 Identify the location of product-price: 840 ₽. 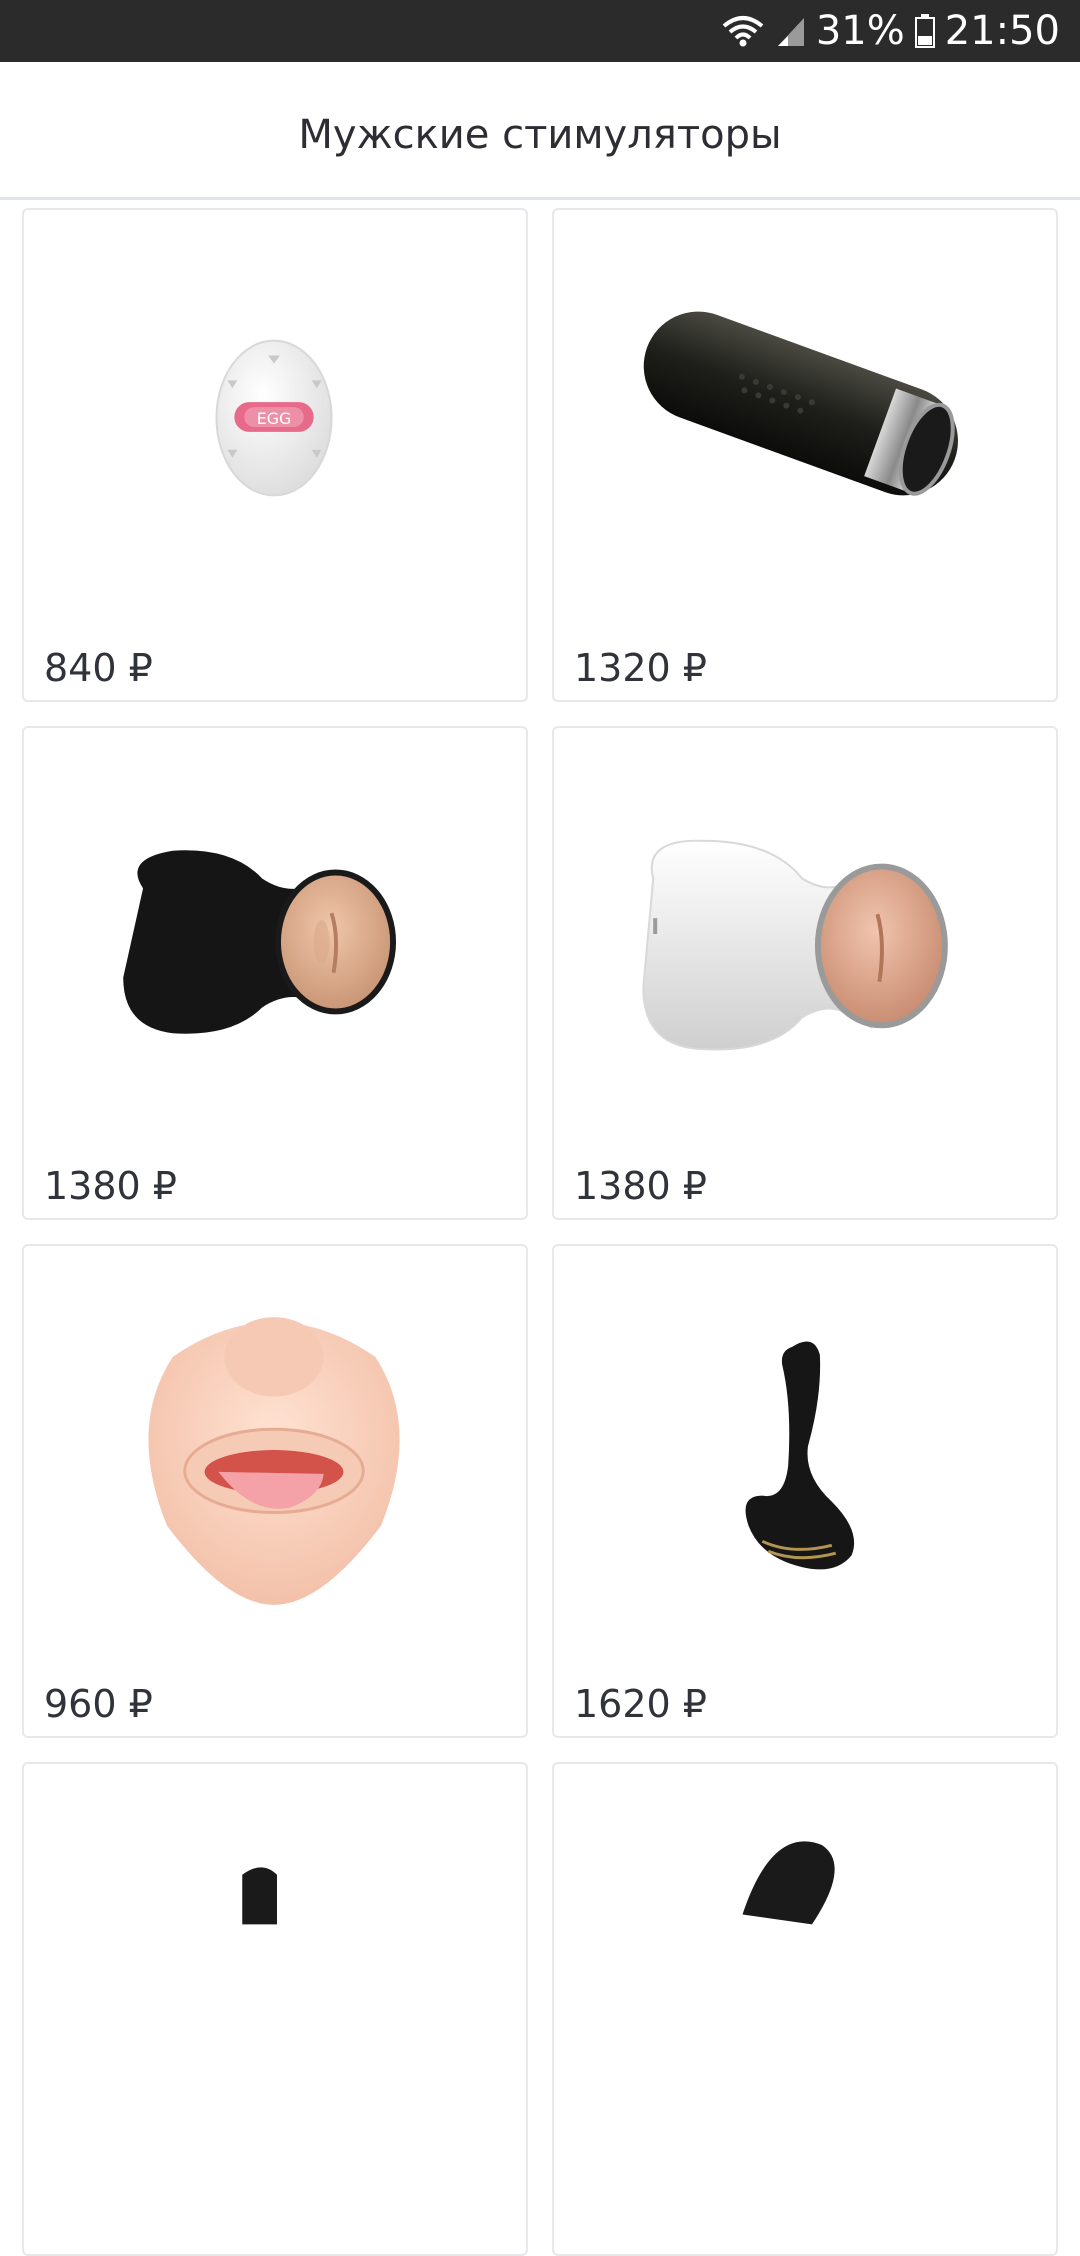
(98, 668).